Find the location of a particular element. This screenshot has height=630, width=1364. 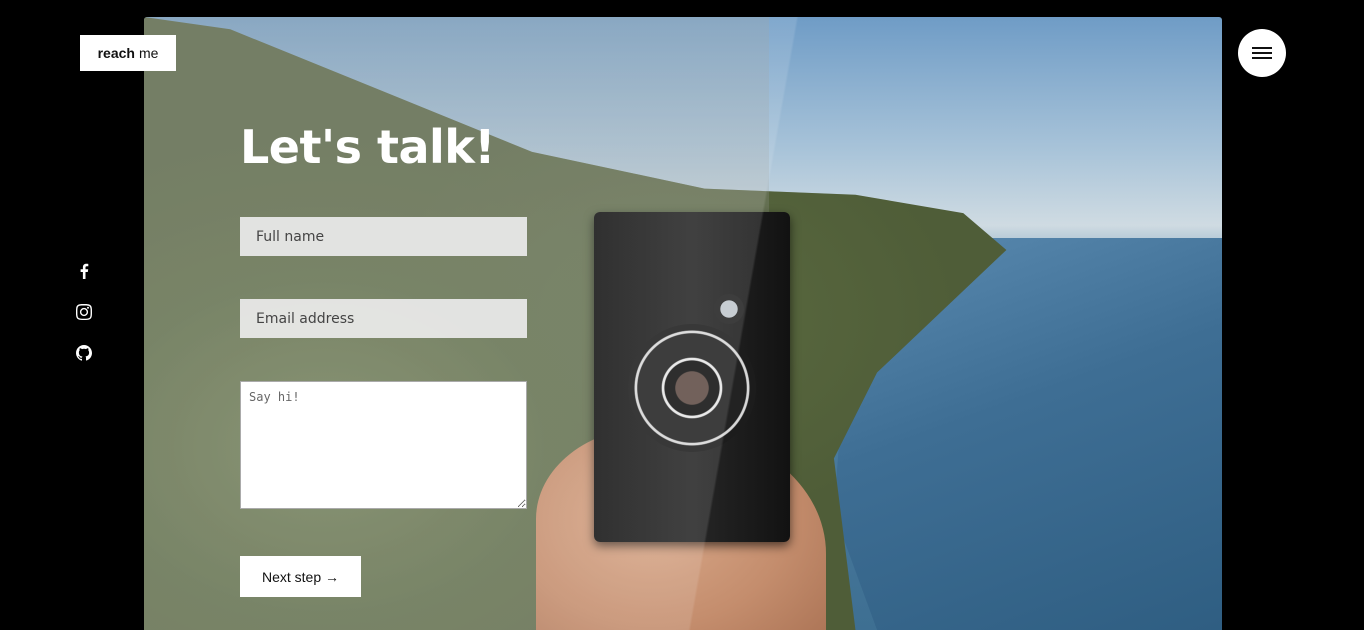

logo-light: me is located at coordinates (148, 53).